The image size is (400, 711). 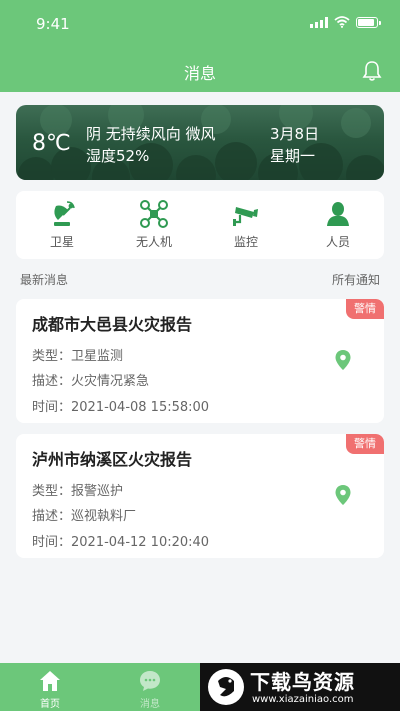 I want to click on tab-label: 消息, so click(x=150, y=704).